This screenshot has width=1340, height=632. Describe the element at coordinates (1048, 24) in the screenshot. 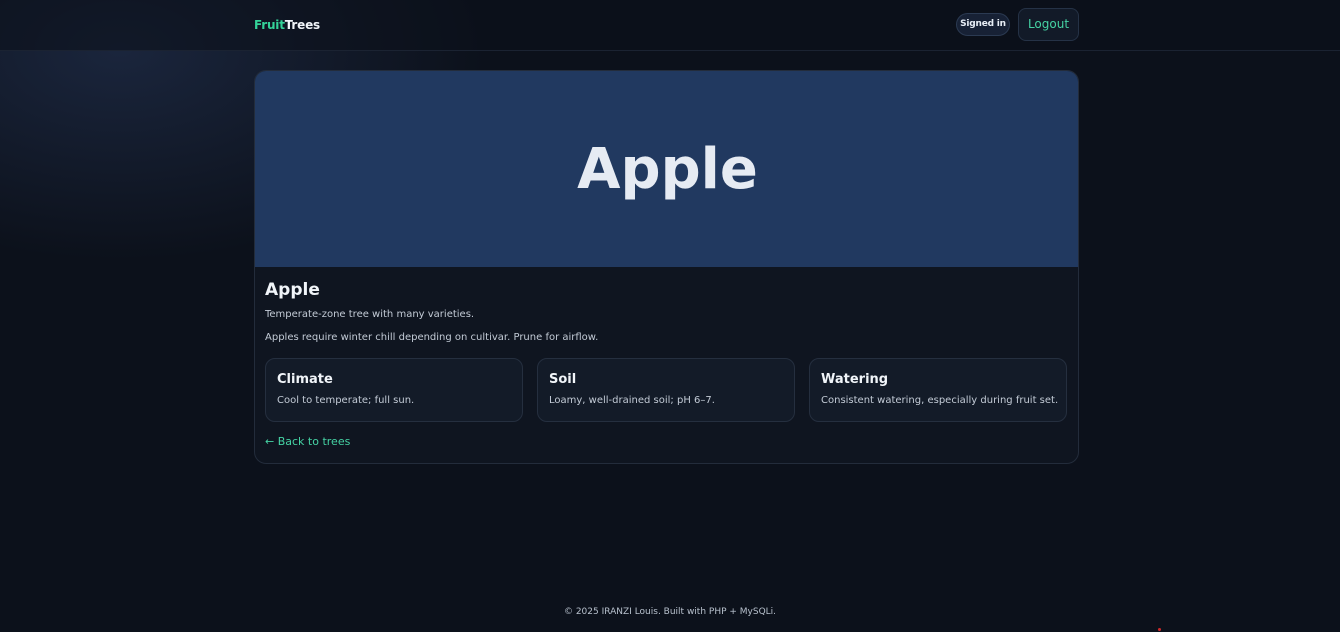

I see `logout-button: Logout` at that location.